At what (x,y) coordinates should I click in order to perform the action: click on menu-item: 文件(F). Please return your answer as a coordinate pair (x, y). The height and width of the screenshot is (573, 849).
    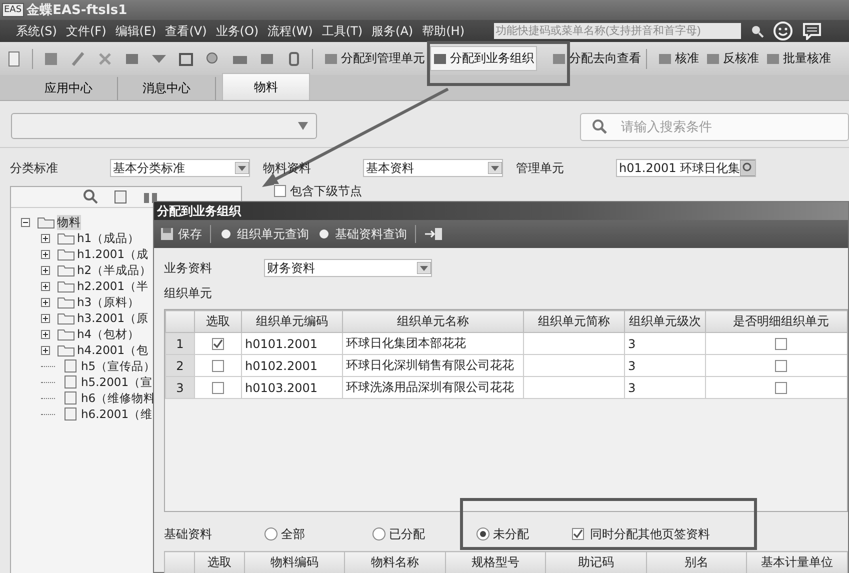
    Looking at the image, I should click on (86, 31).